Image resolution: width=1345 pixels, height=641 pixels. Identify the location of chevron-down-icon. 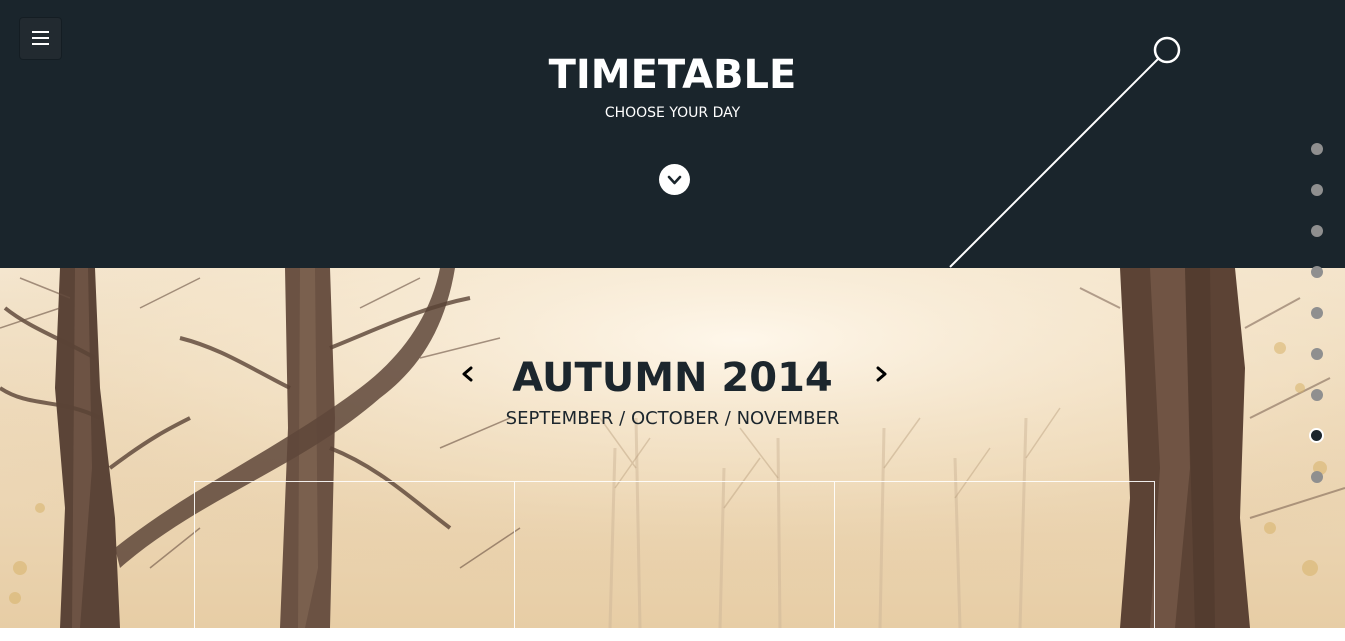
(674, 180).